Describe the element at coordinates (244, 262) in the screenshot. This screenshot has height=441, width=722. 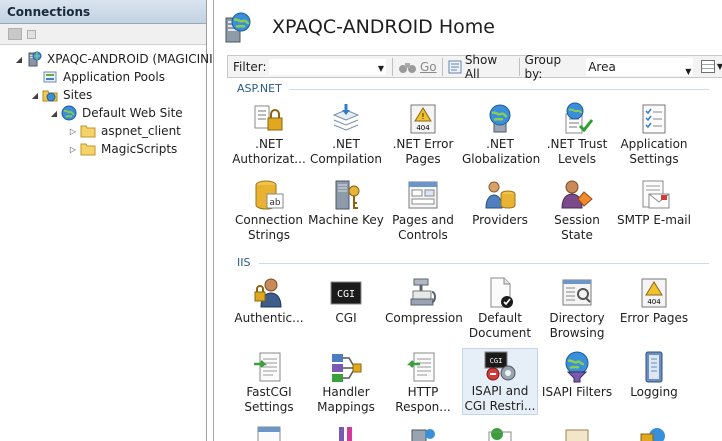
I see `section-header-iis: IIS` at that location.